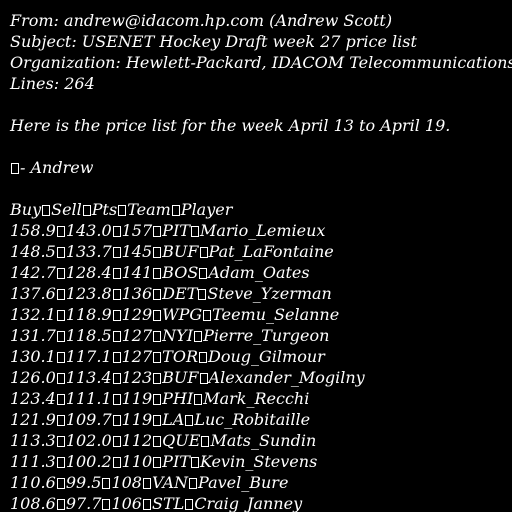  I want to click on table-cell: 143.0, so click(88, 230).